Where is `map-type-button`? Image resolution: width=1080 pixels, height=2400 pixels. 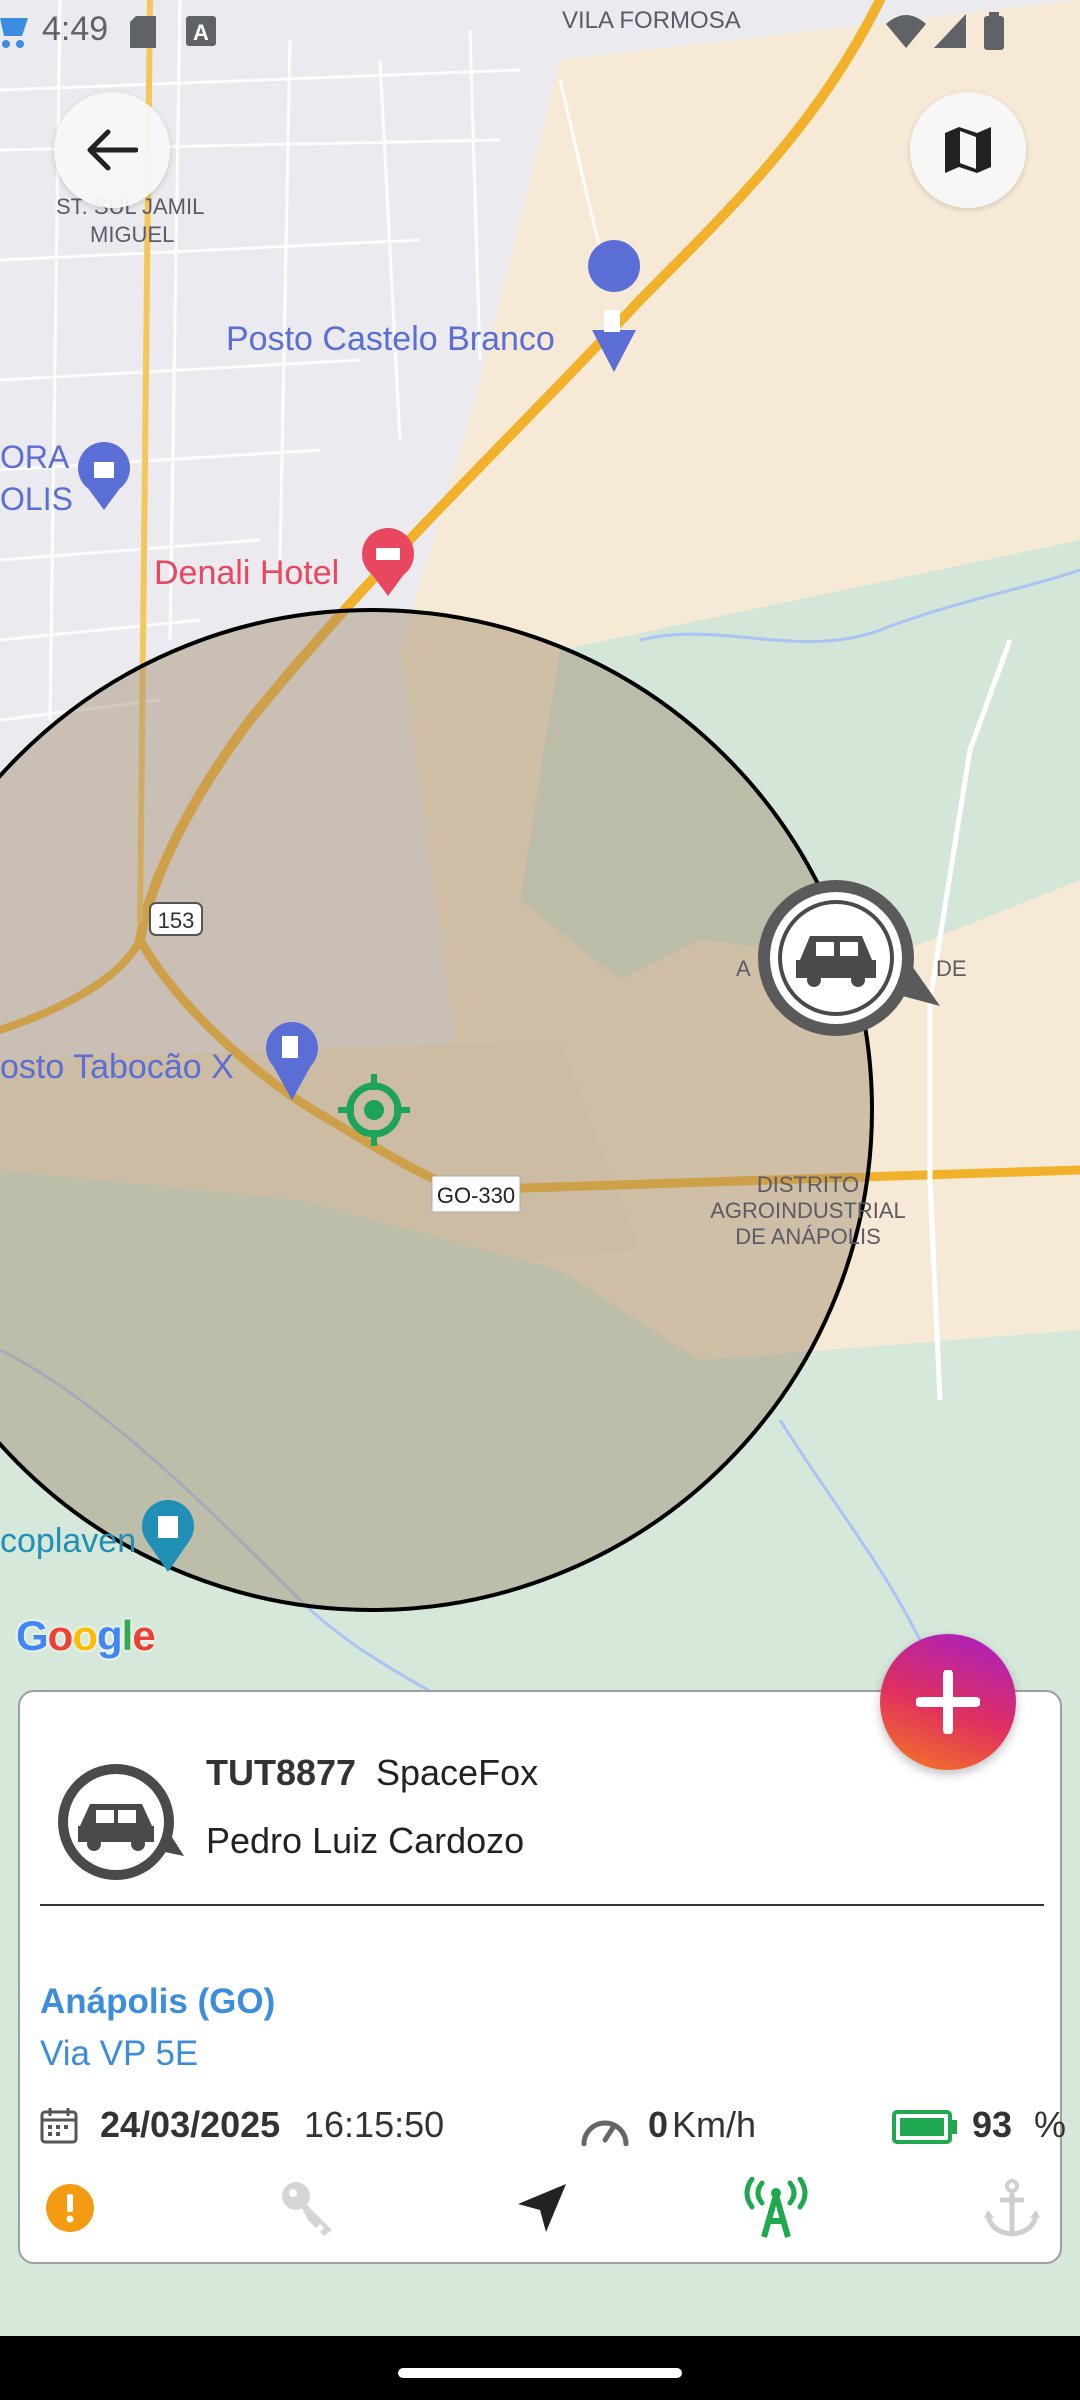 map-type-button is located at coordinates (968, 150).